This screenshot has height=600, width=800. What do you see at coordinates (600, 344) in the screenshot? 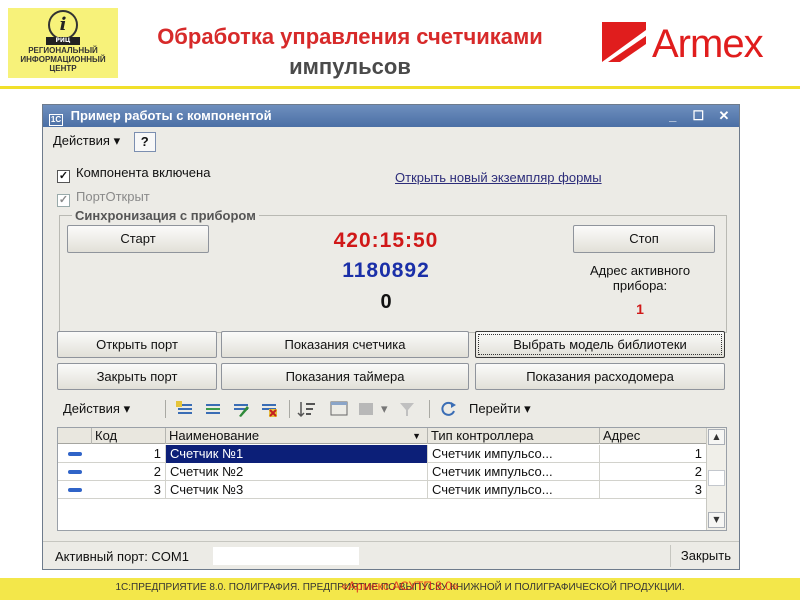
I see `choose-library-model-button: Выбрать модель библиотеки` at bounding box center [600, 344].